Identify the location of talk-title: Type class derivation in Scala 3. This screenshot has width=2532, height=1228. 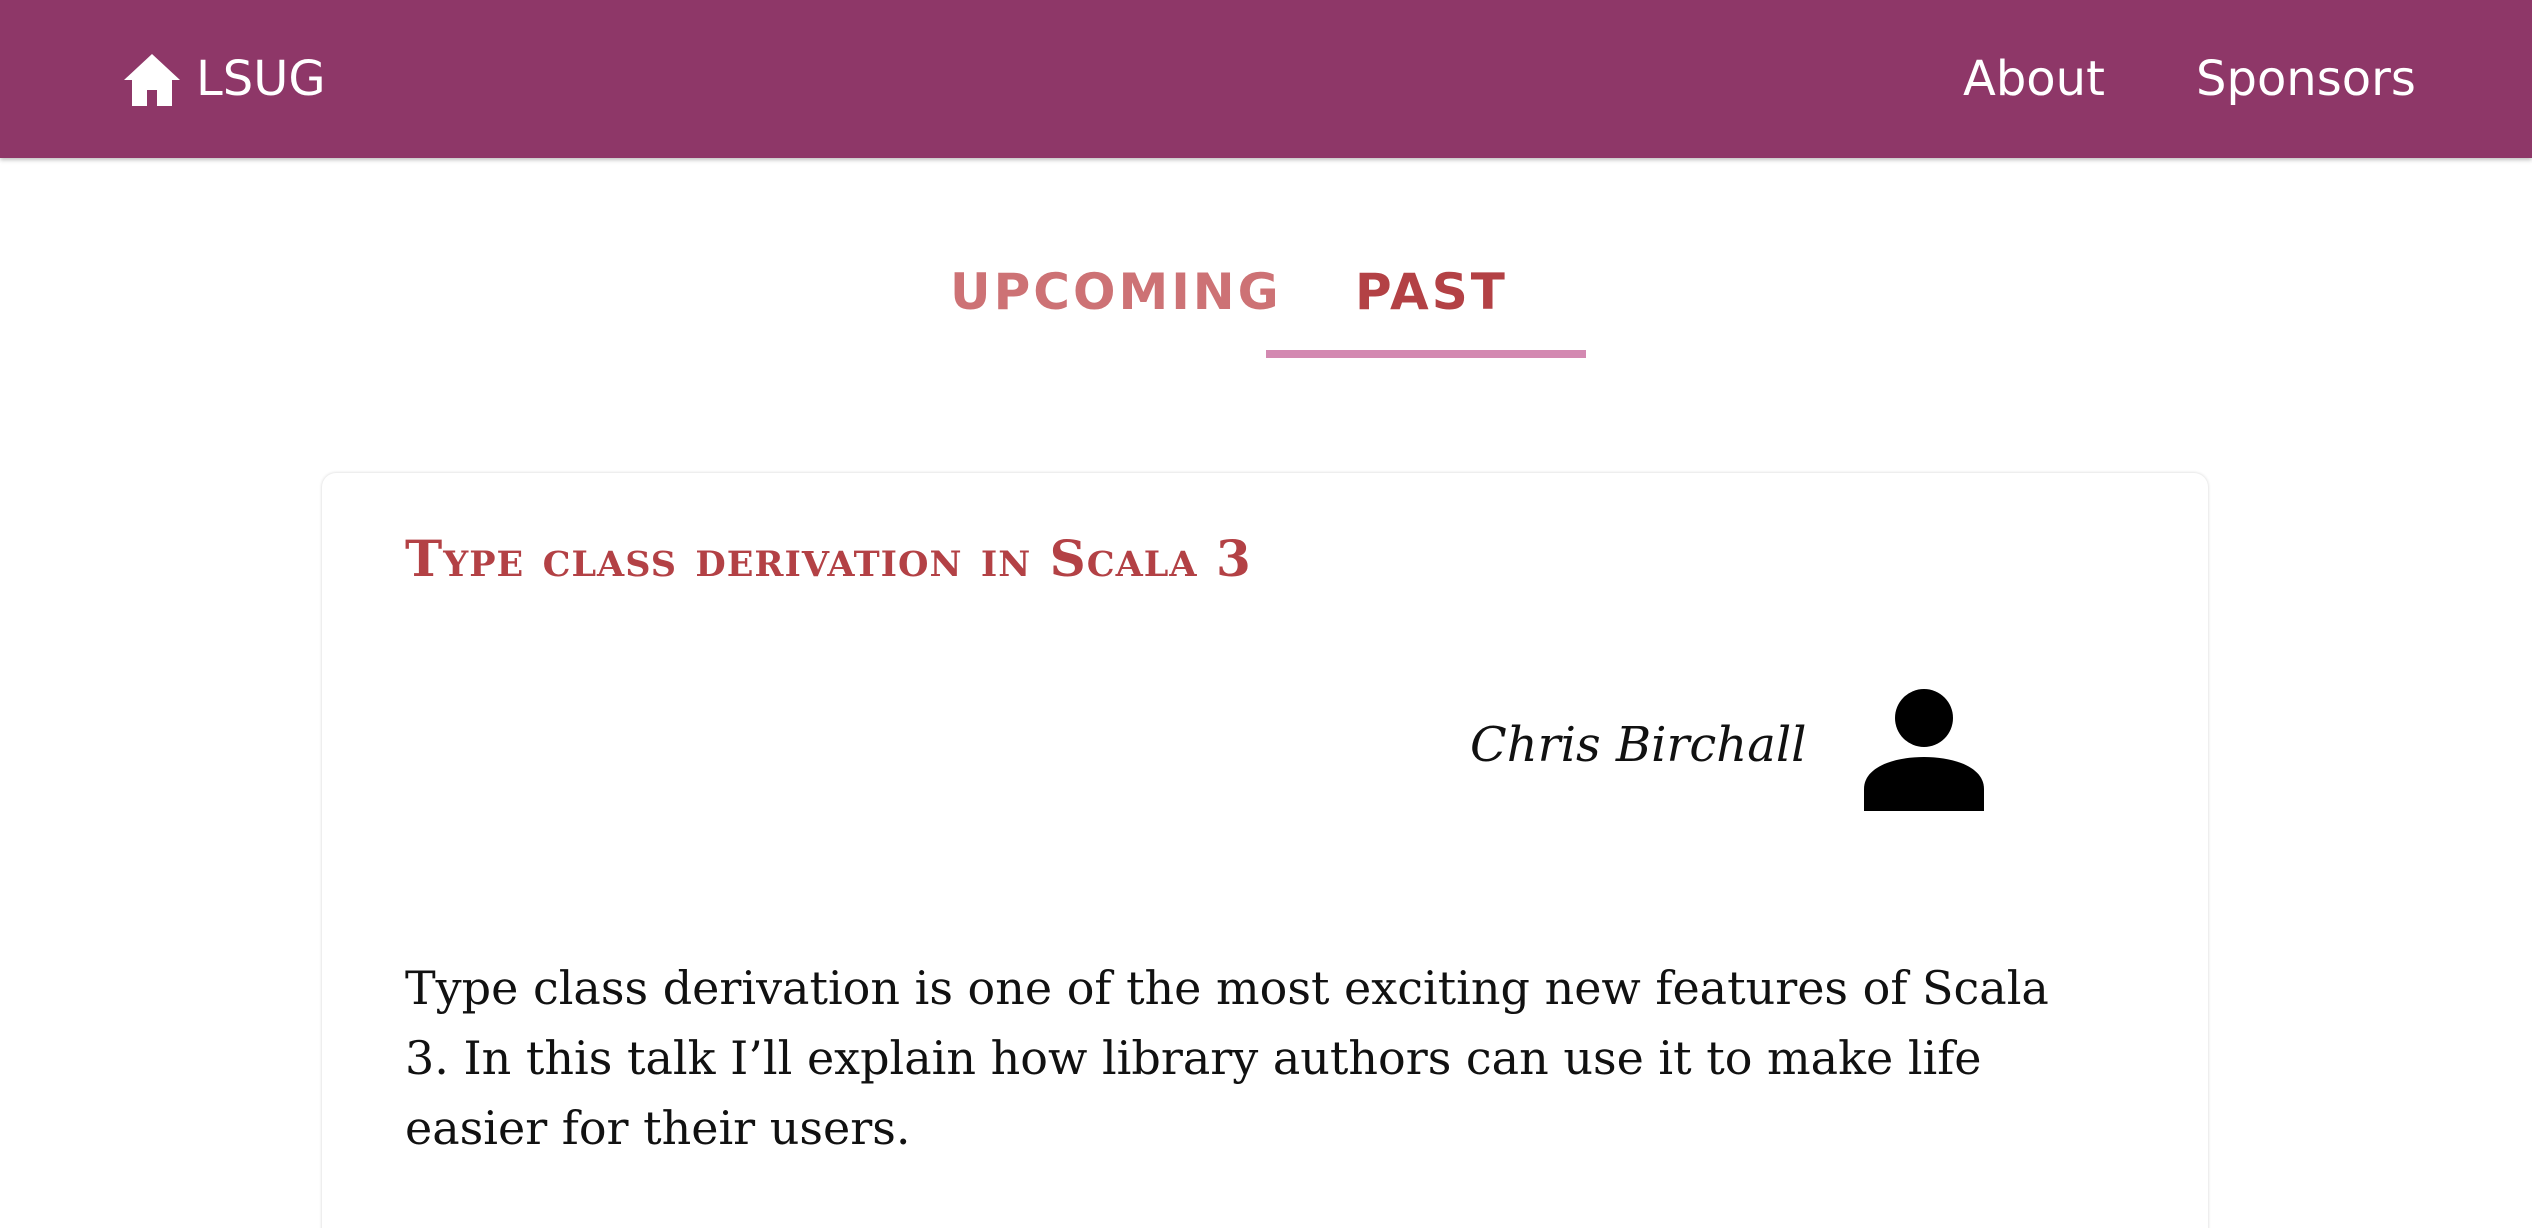
(828, 558).